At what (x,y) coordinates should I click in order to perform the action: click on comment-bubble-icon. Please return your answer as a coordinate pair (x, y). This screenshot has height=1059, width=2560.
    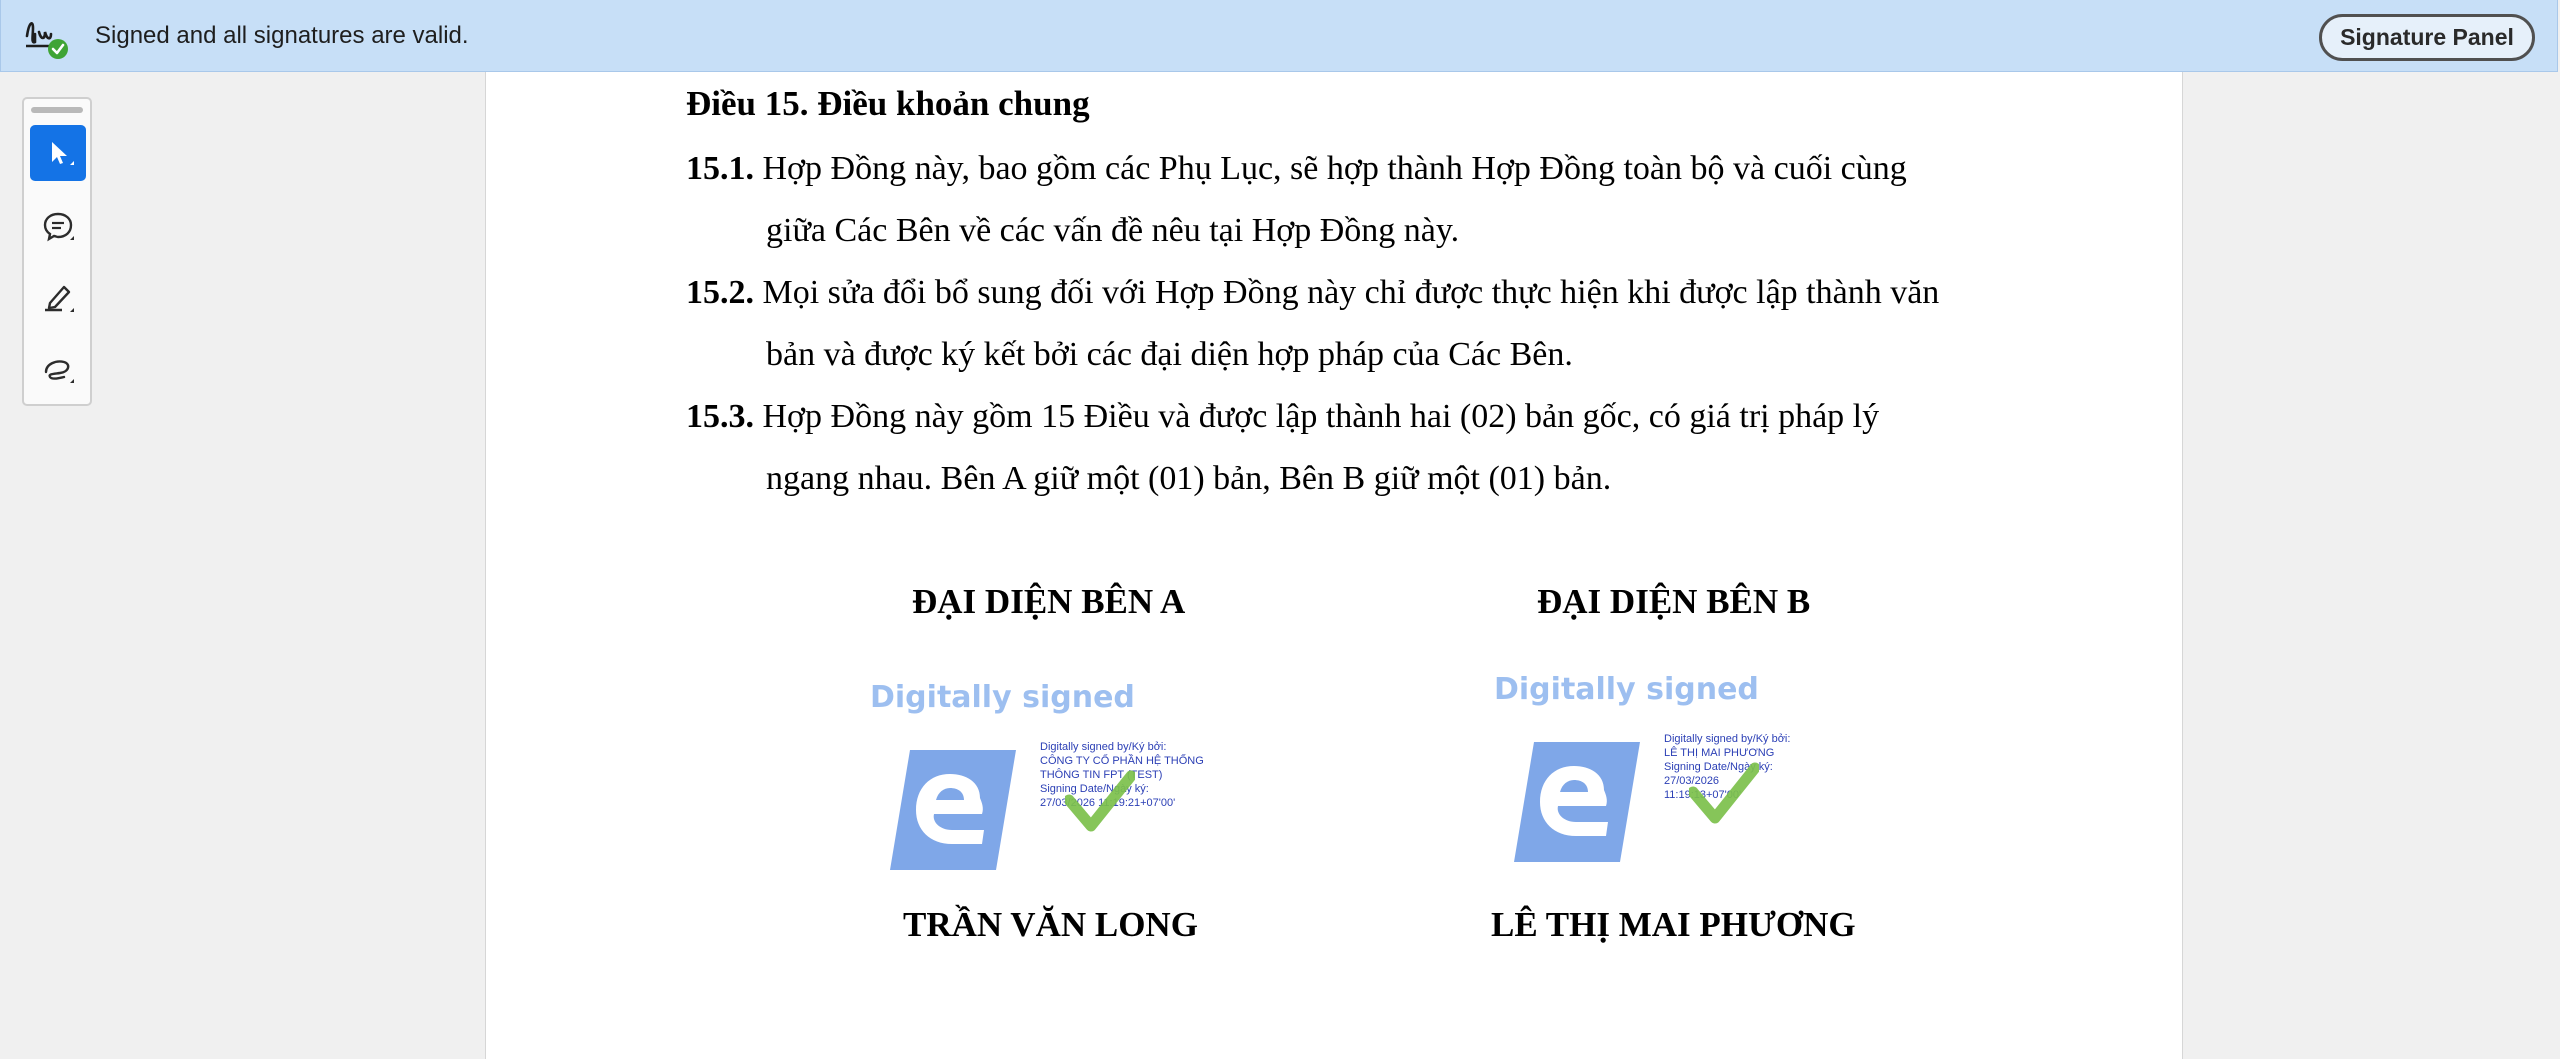
    Looking at the image, I should click on (58, 227).